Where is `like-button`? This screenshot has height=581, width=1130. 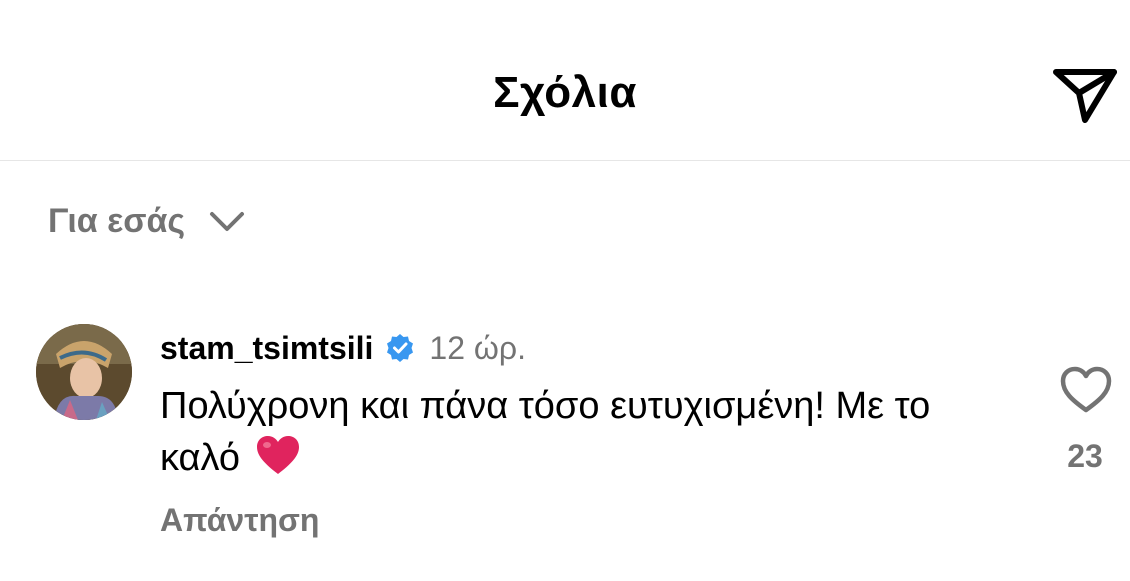
like-button is located at coordinates (1086, 390).